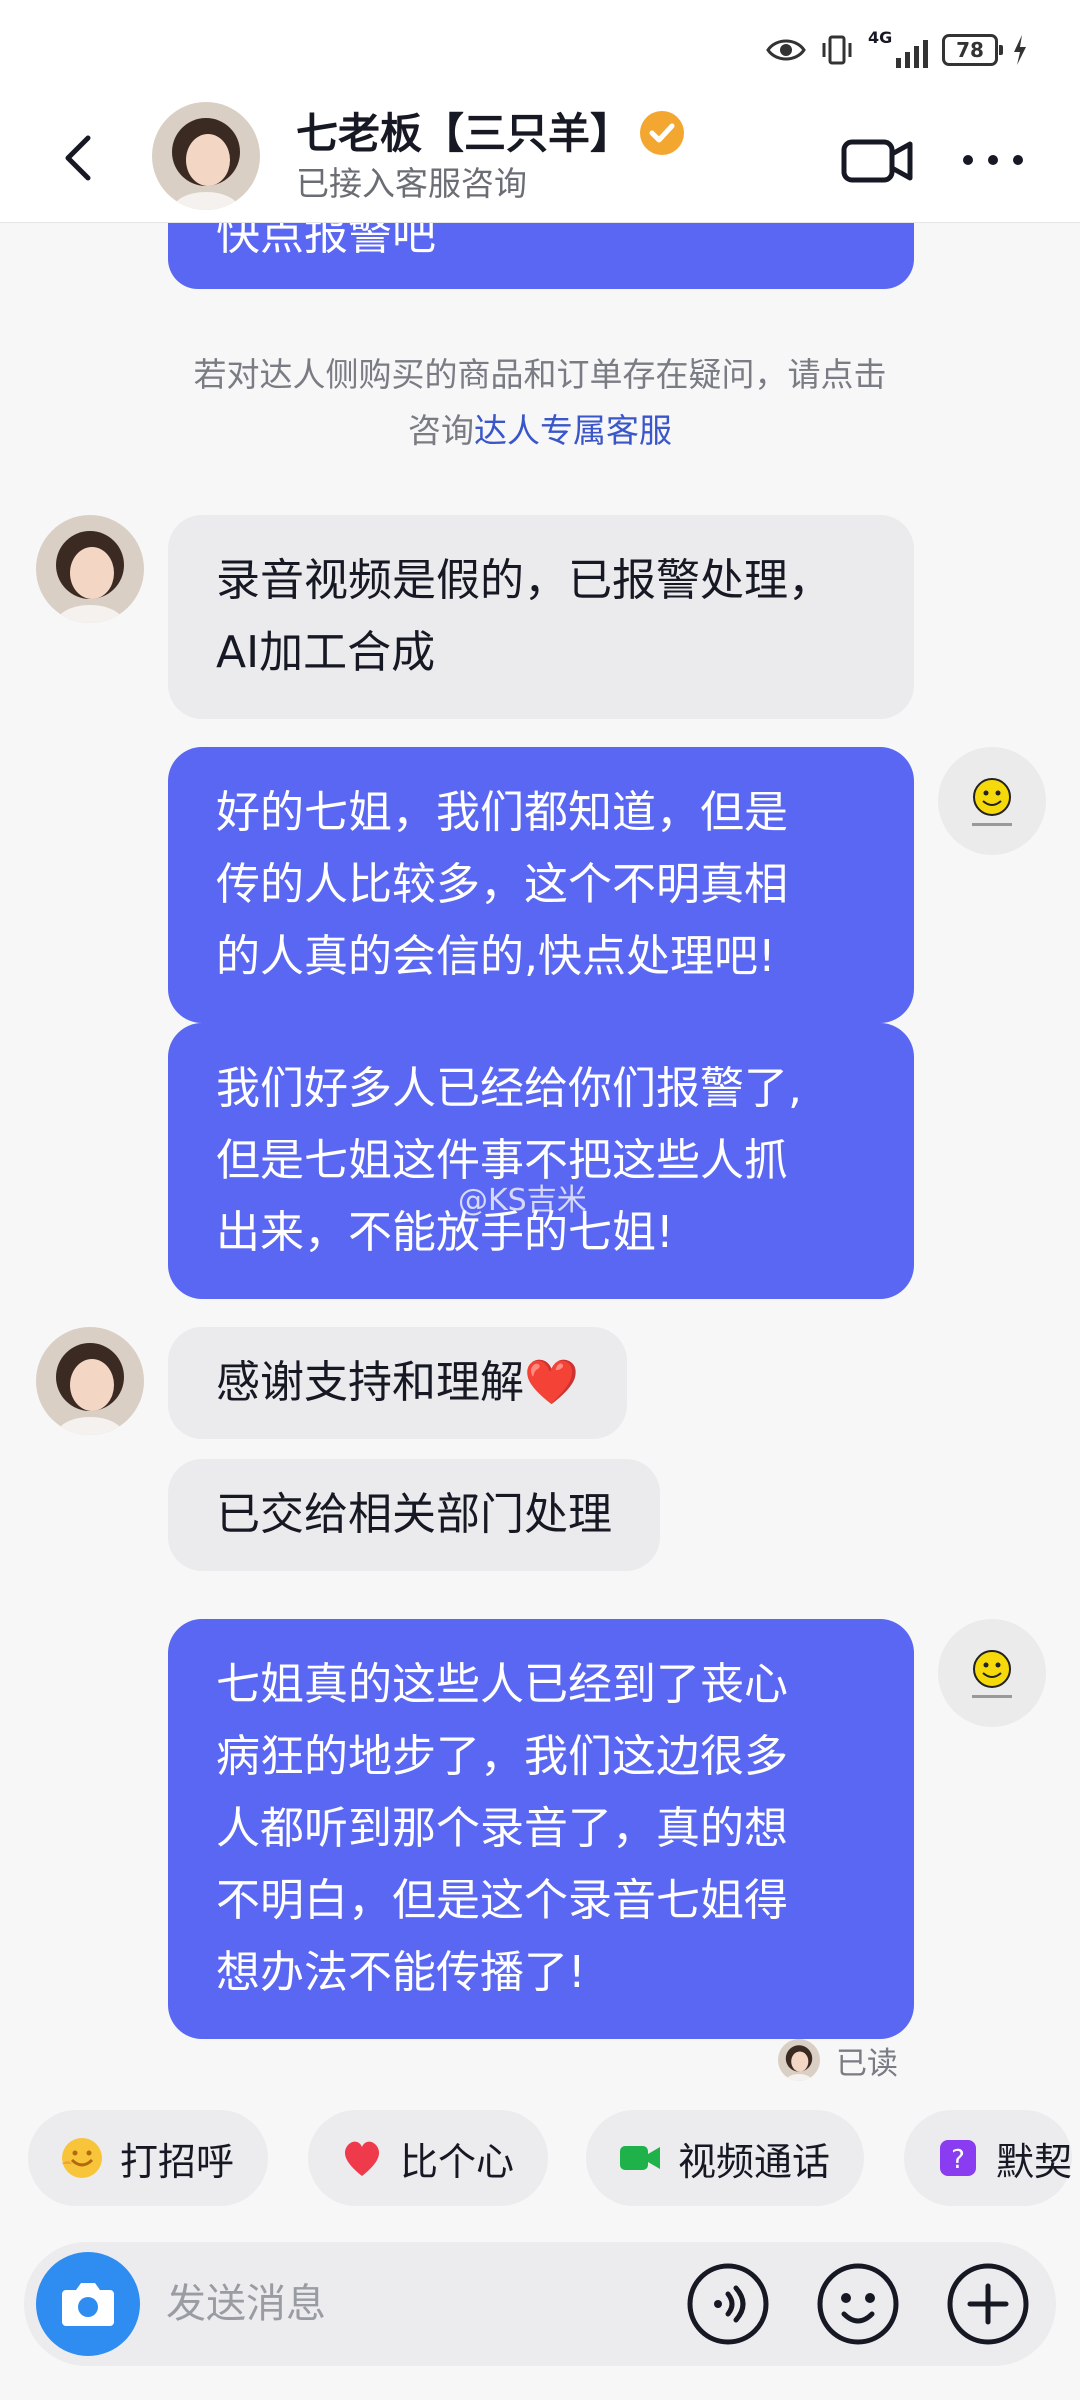 This screenshot has width=1080, height=2400. I want to click on watermark: @KS吉米, so click(522, 1200).